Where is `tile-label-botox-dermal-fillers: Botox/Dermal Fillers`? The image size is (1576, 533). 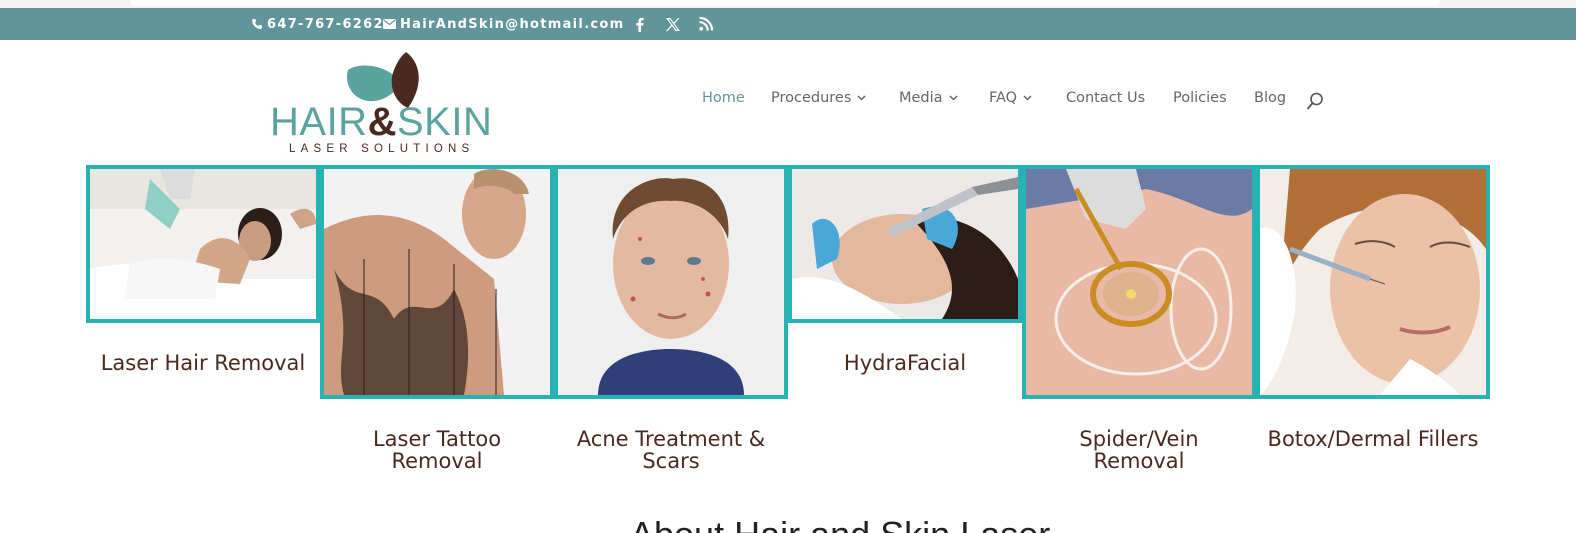 tile-label-botox-dermal-fillers: Botox/Dermal Fillers is located at coordinates (1373, 439).